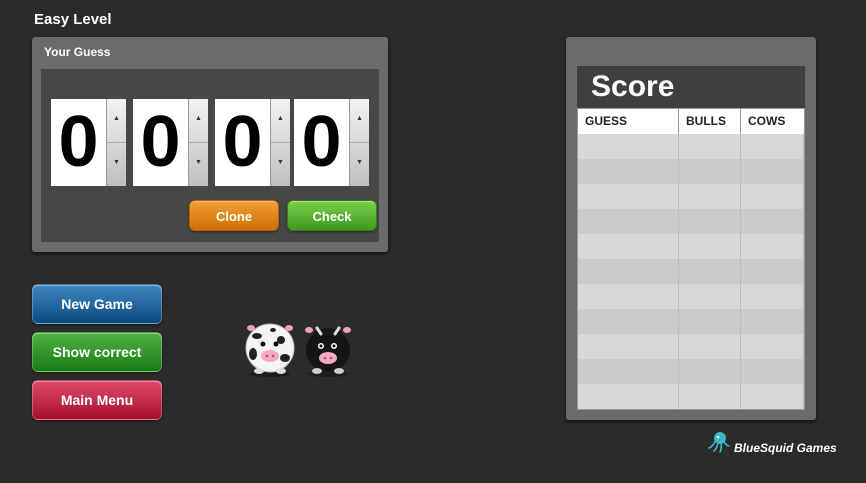 This screenshot has width=866, height=483. I want to click on brand-name: BlueSquid Games, so click(785, 448).